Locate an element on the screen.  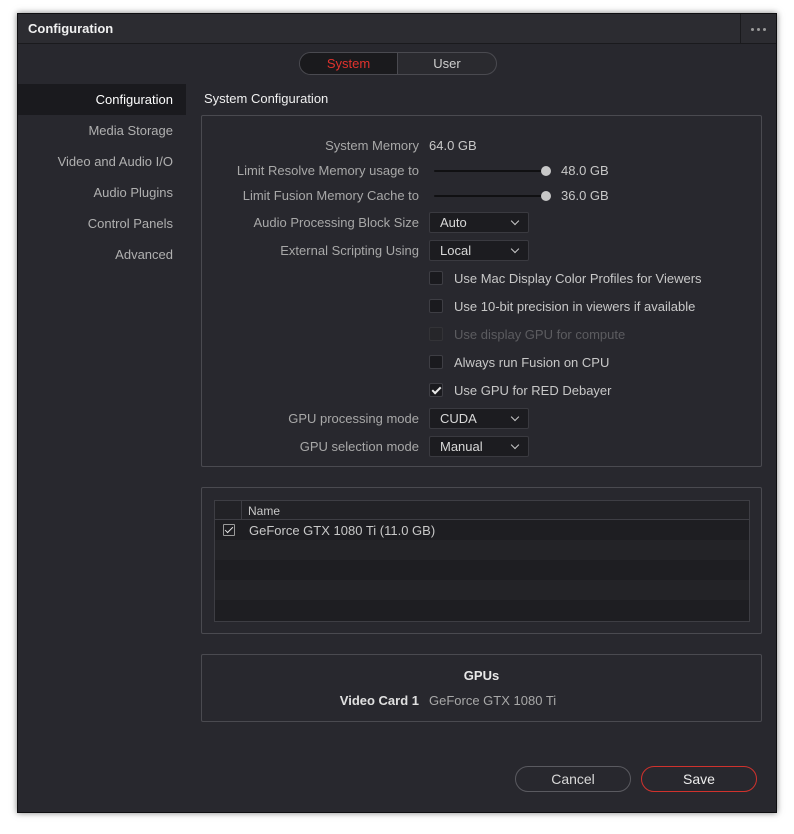
gpu-selection-dropdown: Manual is located at coordinates (479, 446).